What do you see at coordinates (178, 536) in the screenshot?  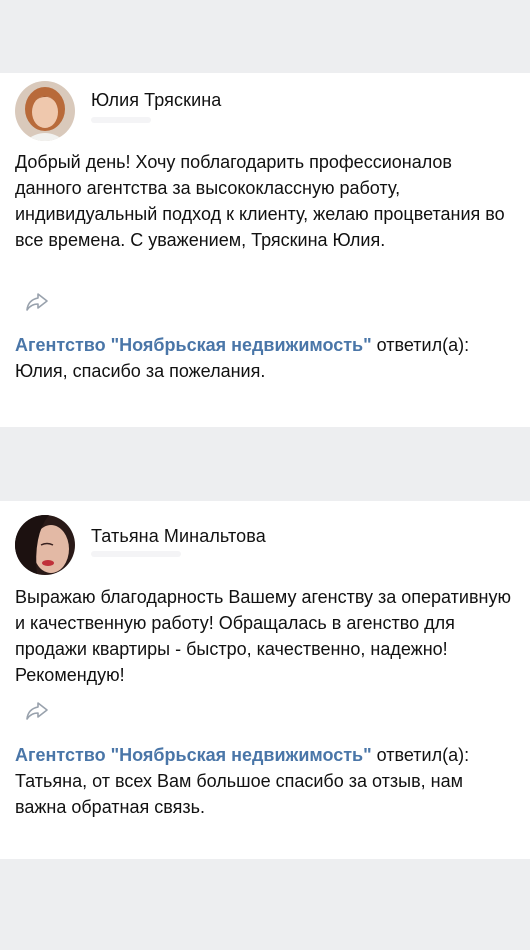 I see `author-name: Татьяна Минальтова` at bounding box center [178, 536].